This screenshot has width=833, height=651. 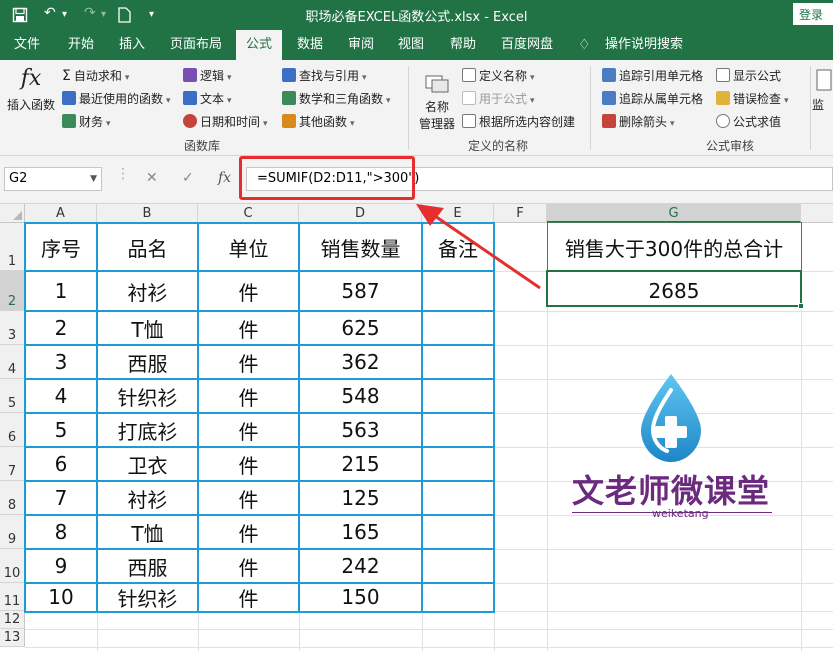 What do you see at coordinates (61, 213) in the screenshot?
I see `column-header-a: A` at bounding box center [61, 213].